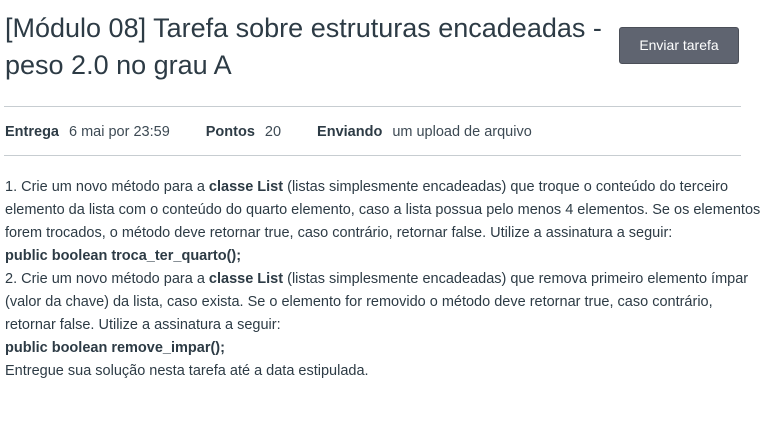  Describe the element at coordinates (385, 348) in the screenshot. I see `description-signature-2: public boolean remove_impar();` at that location.